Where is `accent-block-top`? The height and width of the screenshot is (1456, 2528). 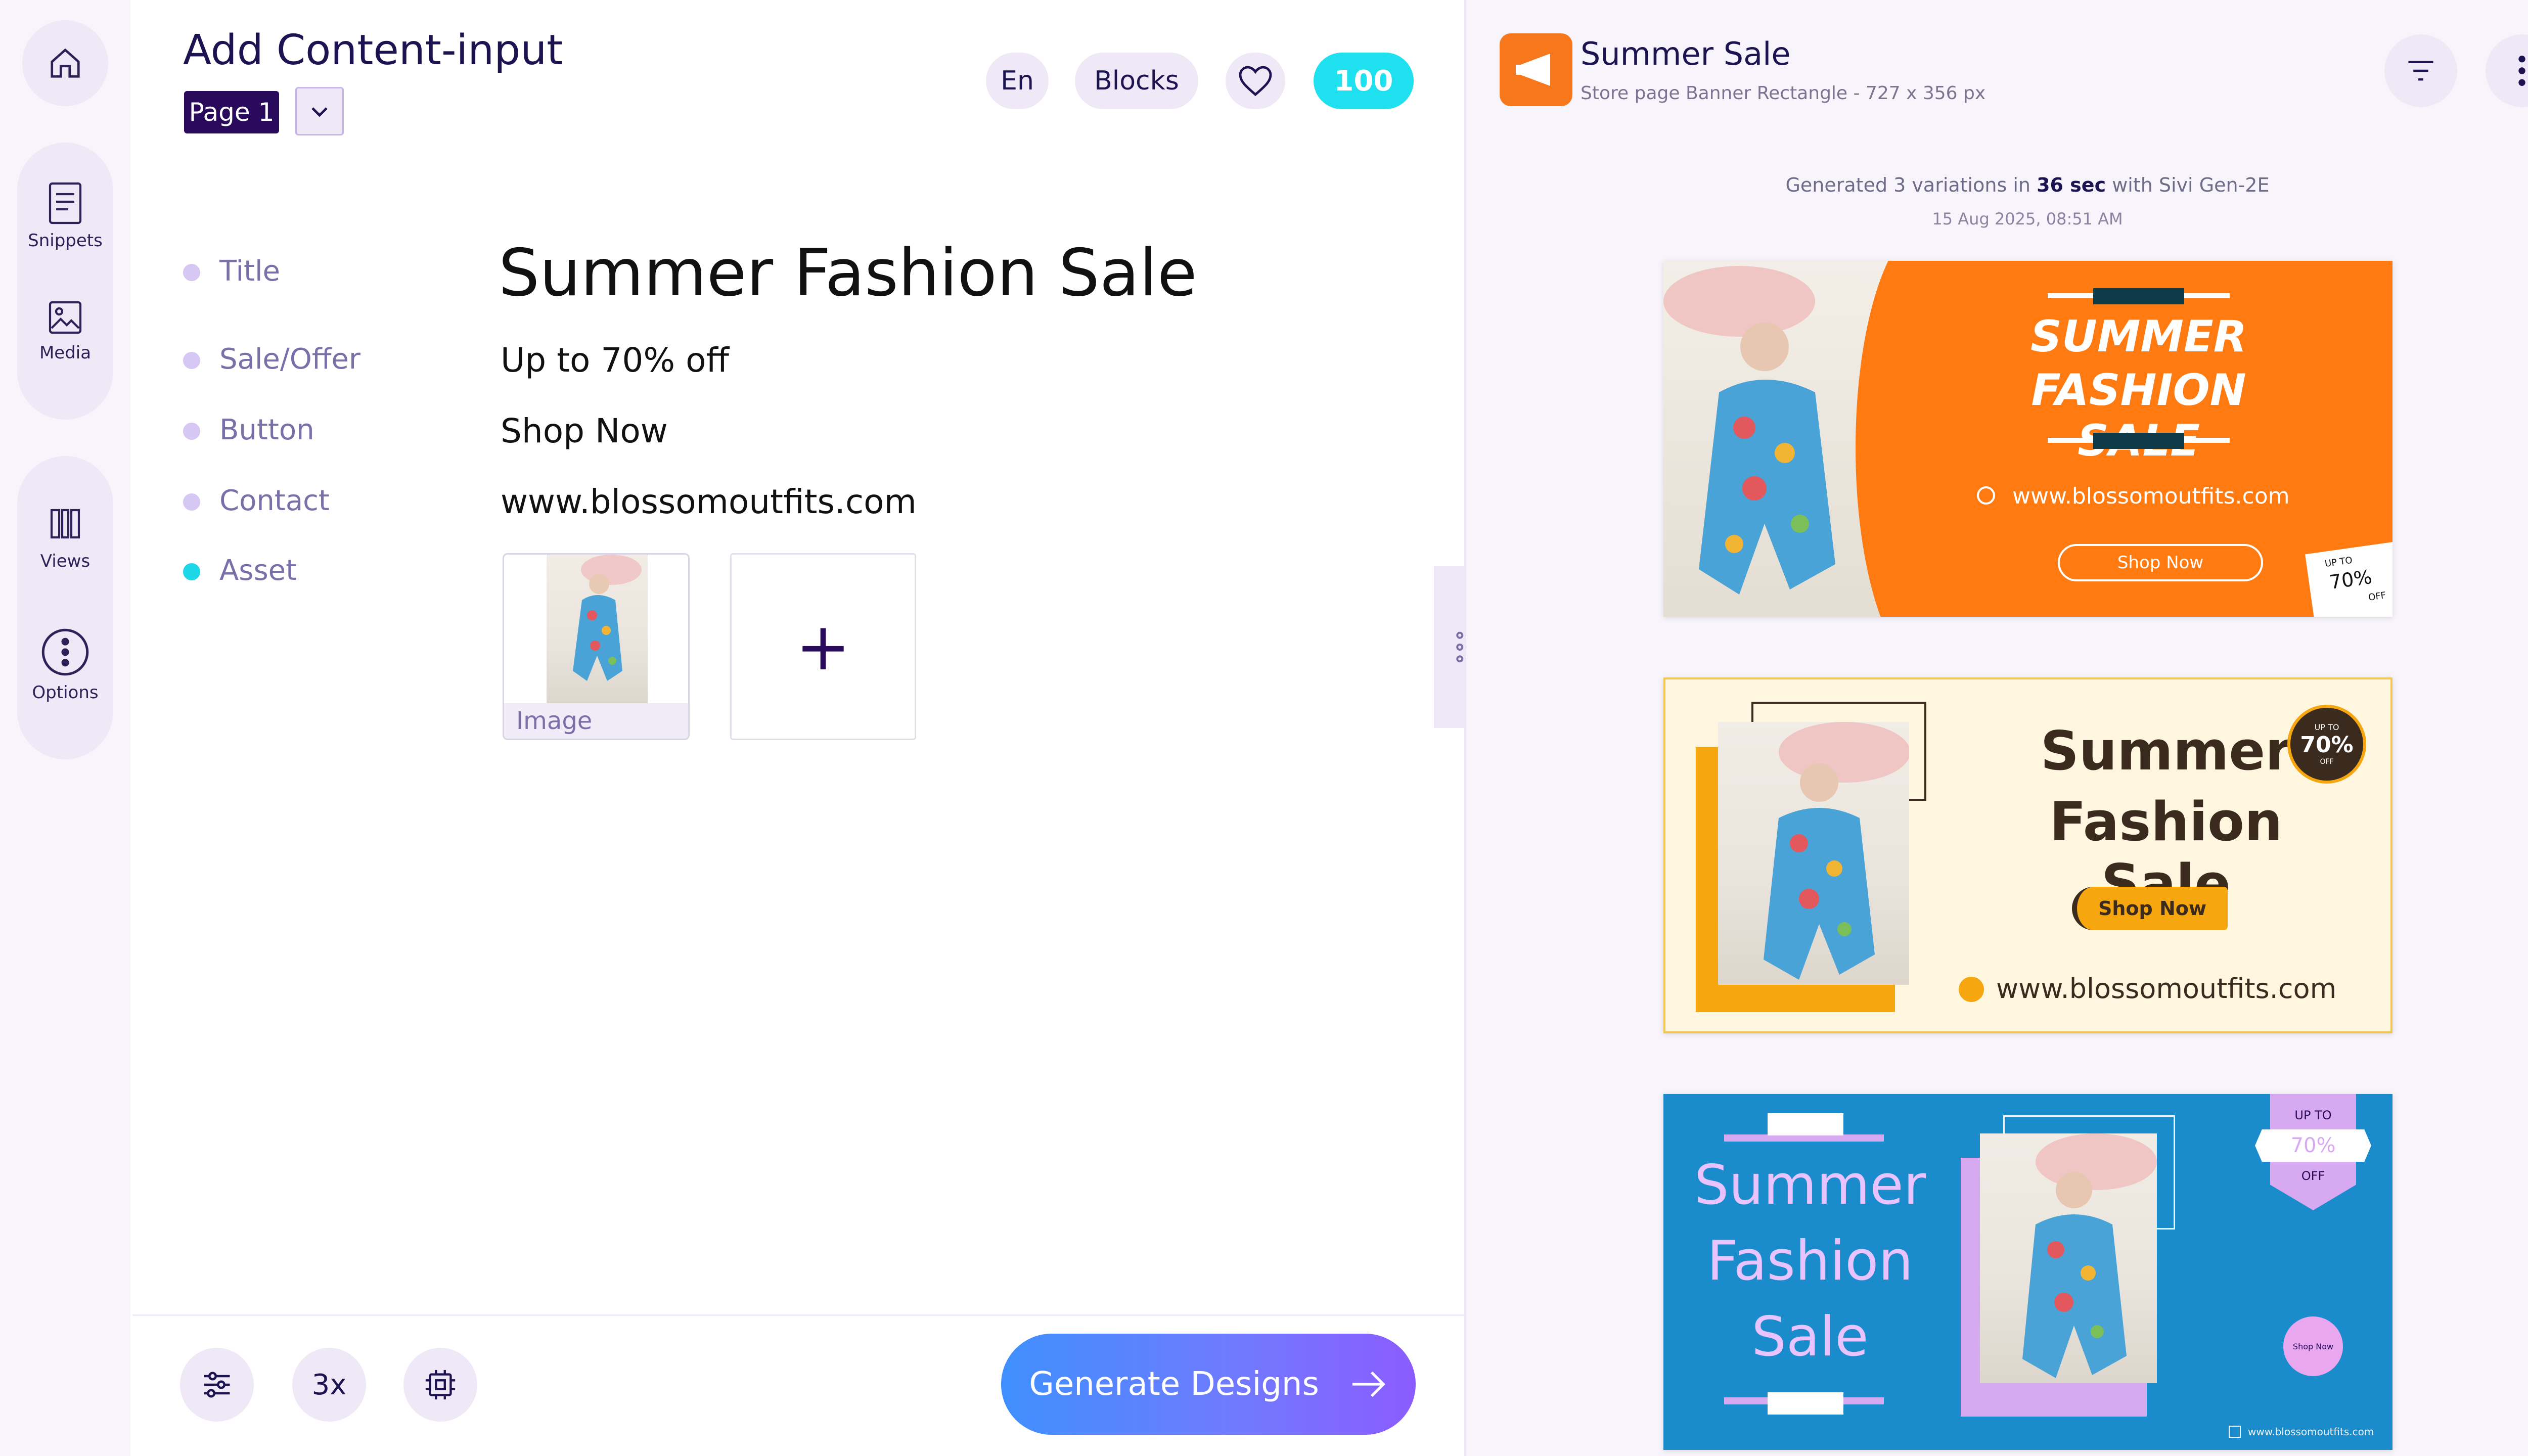
accent-block-top is located at coordinates (1806, 1124).